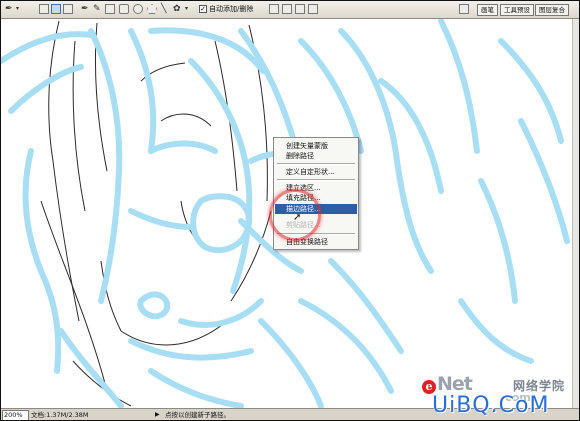 This screenshot has height=421, width=580. I want to click on rounded-rectangle-tool-icon, so click(124, 9).